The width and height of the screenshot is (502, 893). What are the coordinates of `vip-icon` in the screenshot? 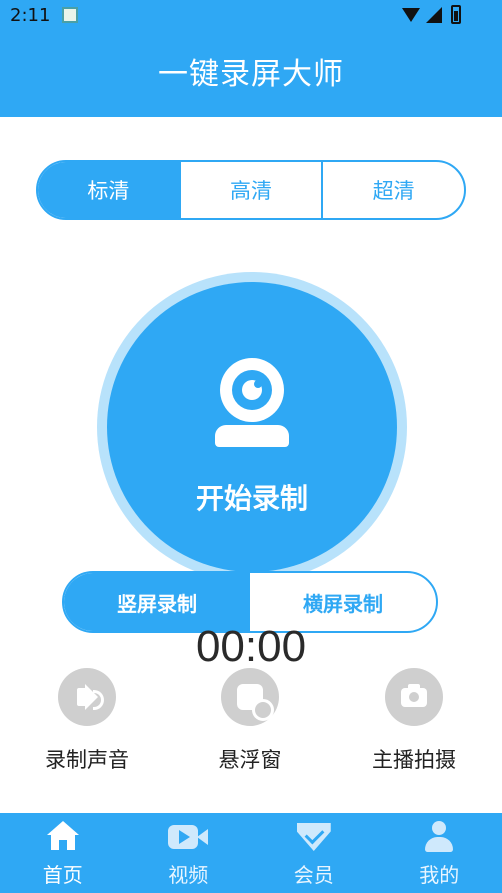 It's located at (313, 836).